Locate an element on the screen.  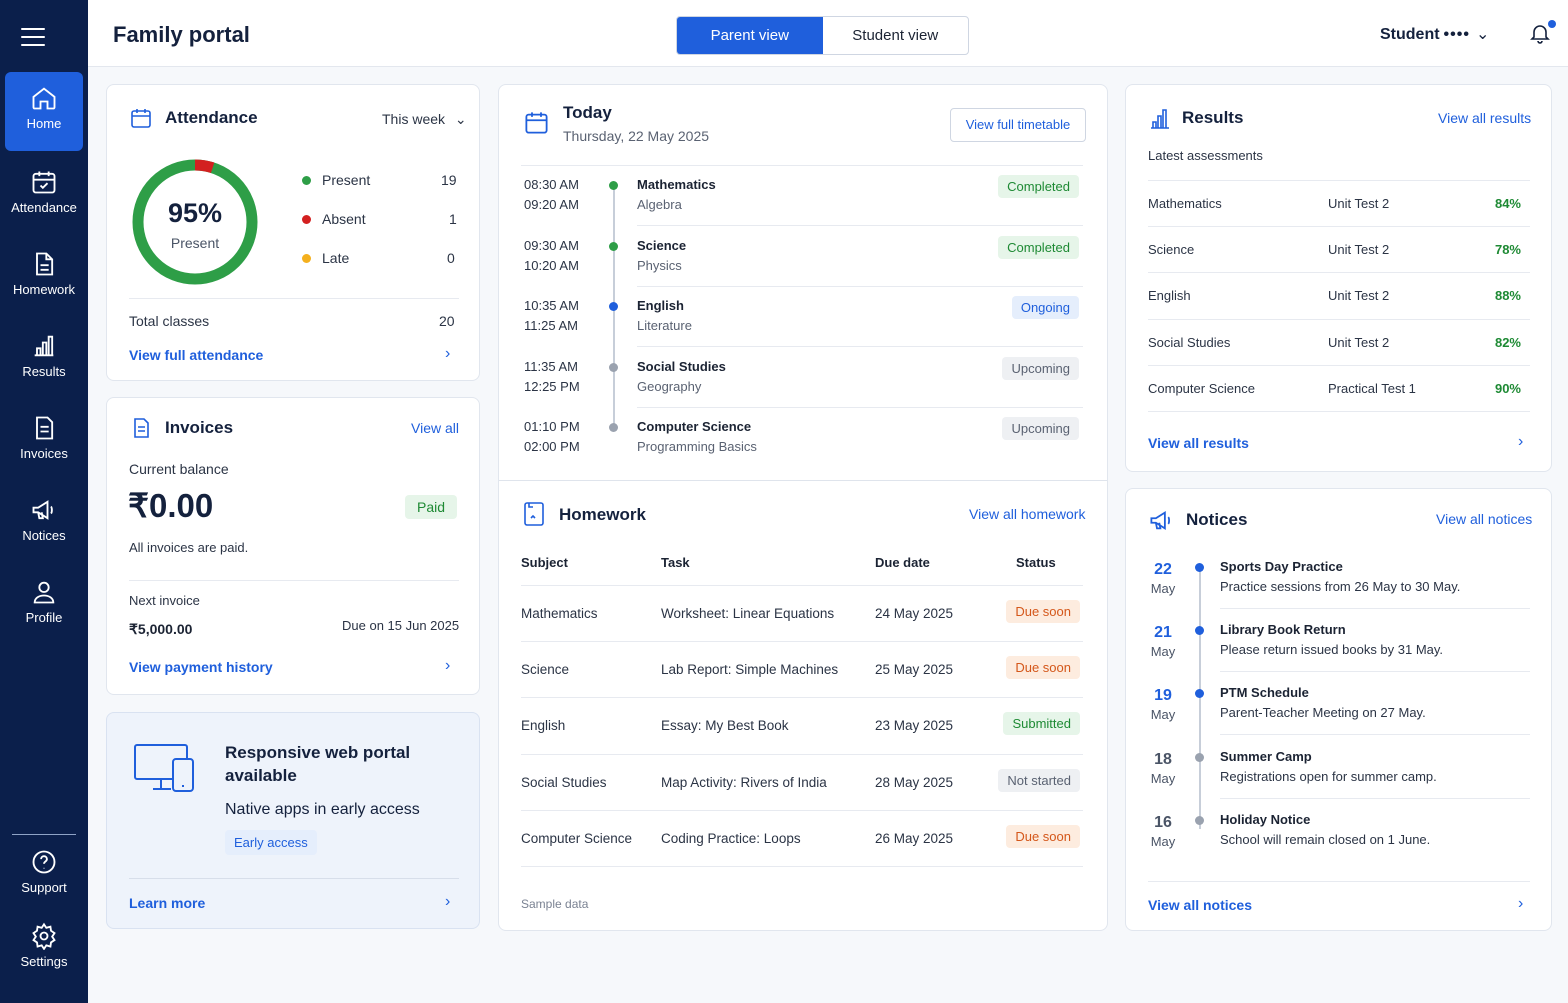
notice-text: Please return issued books by 31 May. is located at coordinates (1332, 650).